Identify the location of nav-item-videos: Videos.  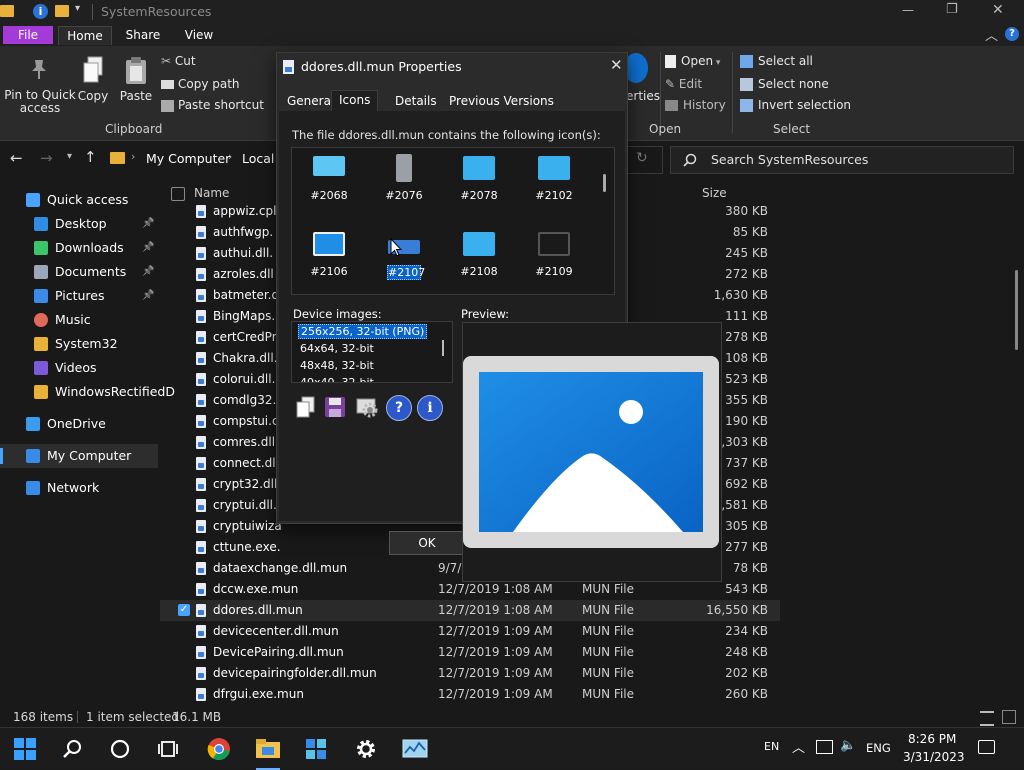
(79, 368).